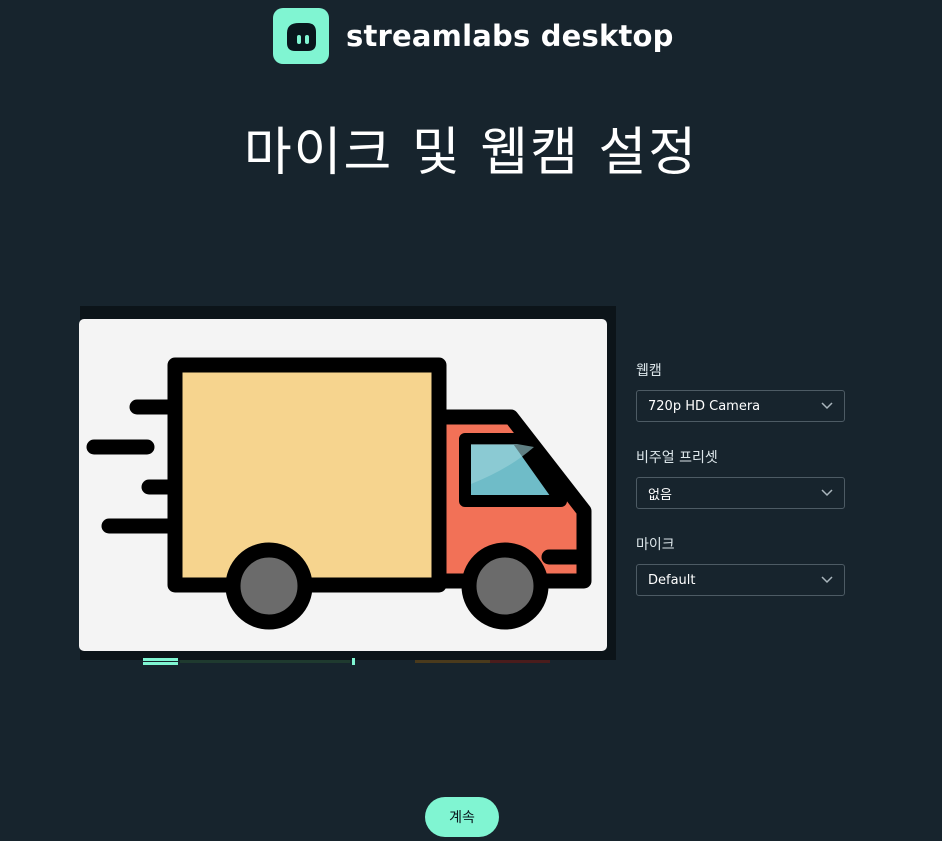 The width and height of the screenshot is (942, 841). I want to click on visual-preset-select-value: 없음, so click(660, 495).